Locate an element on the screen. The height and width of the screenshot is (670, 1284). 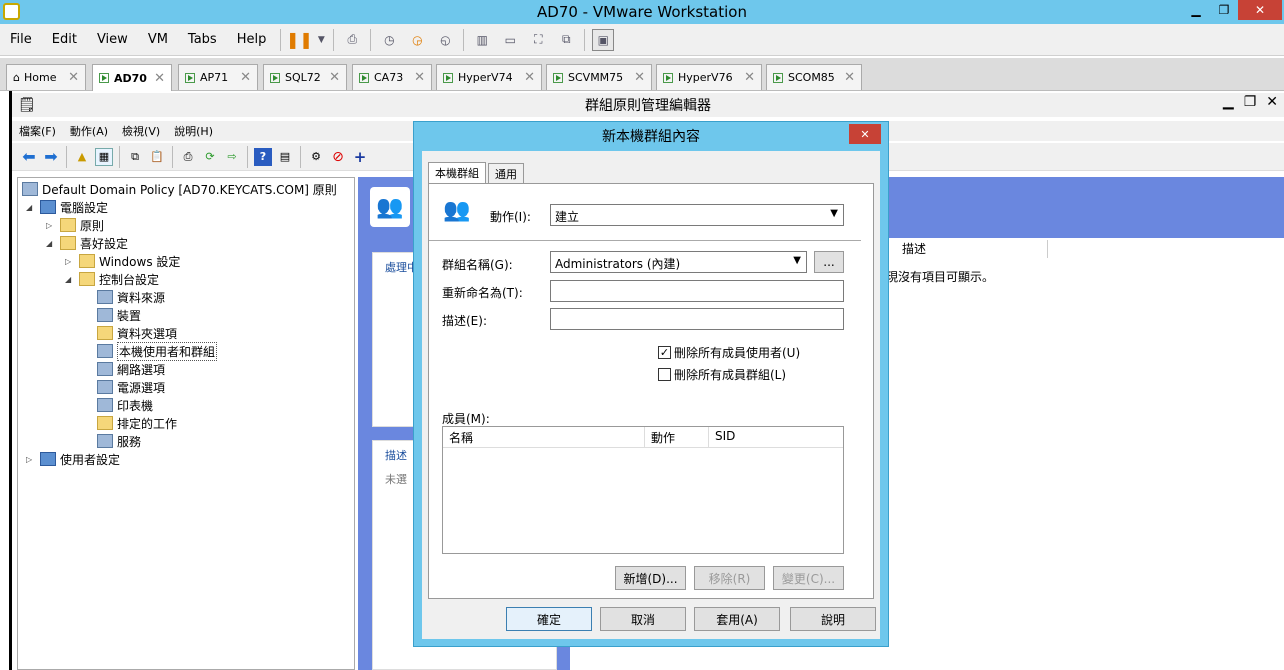
block-icon: ⊘ is located at coordinates (338, 157).